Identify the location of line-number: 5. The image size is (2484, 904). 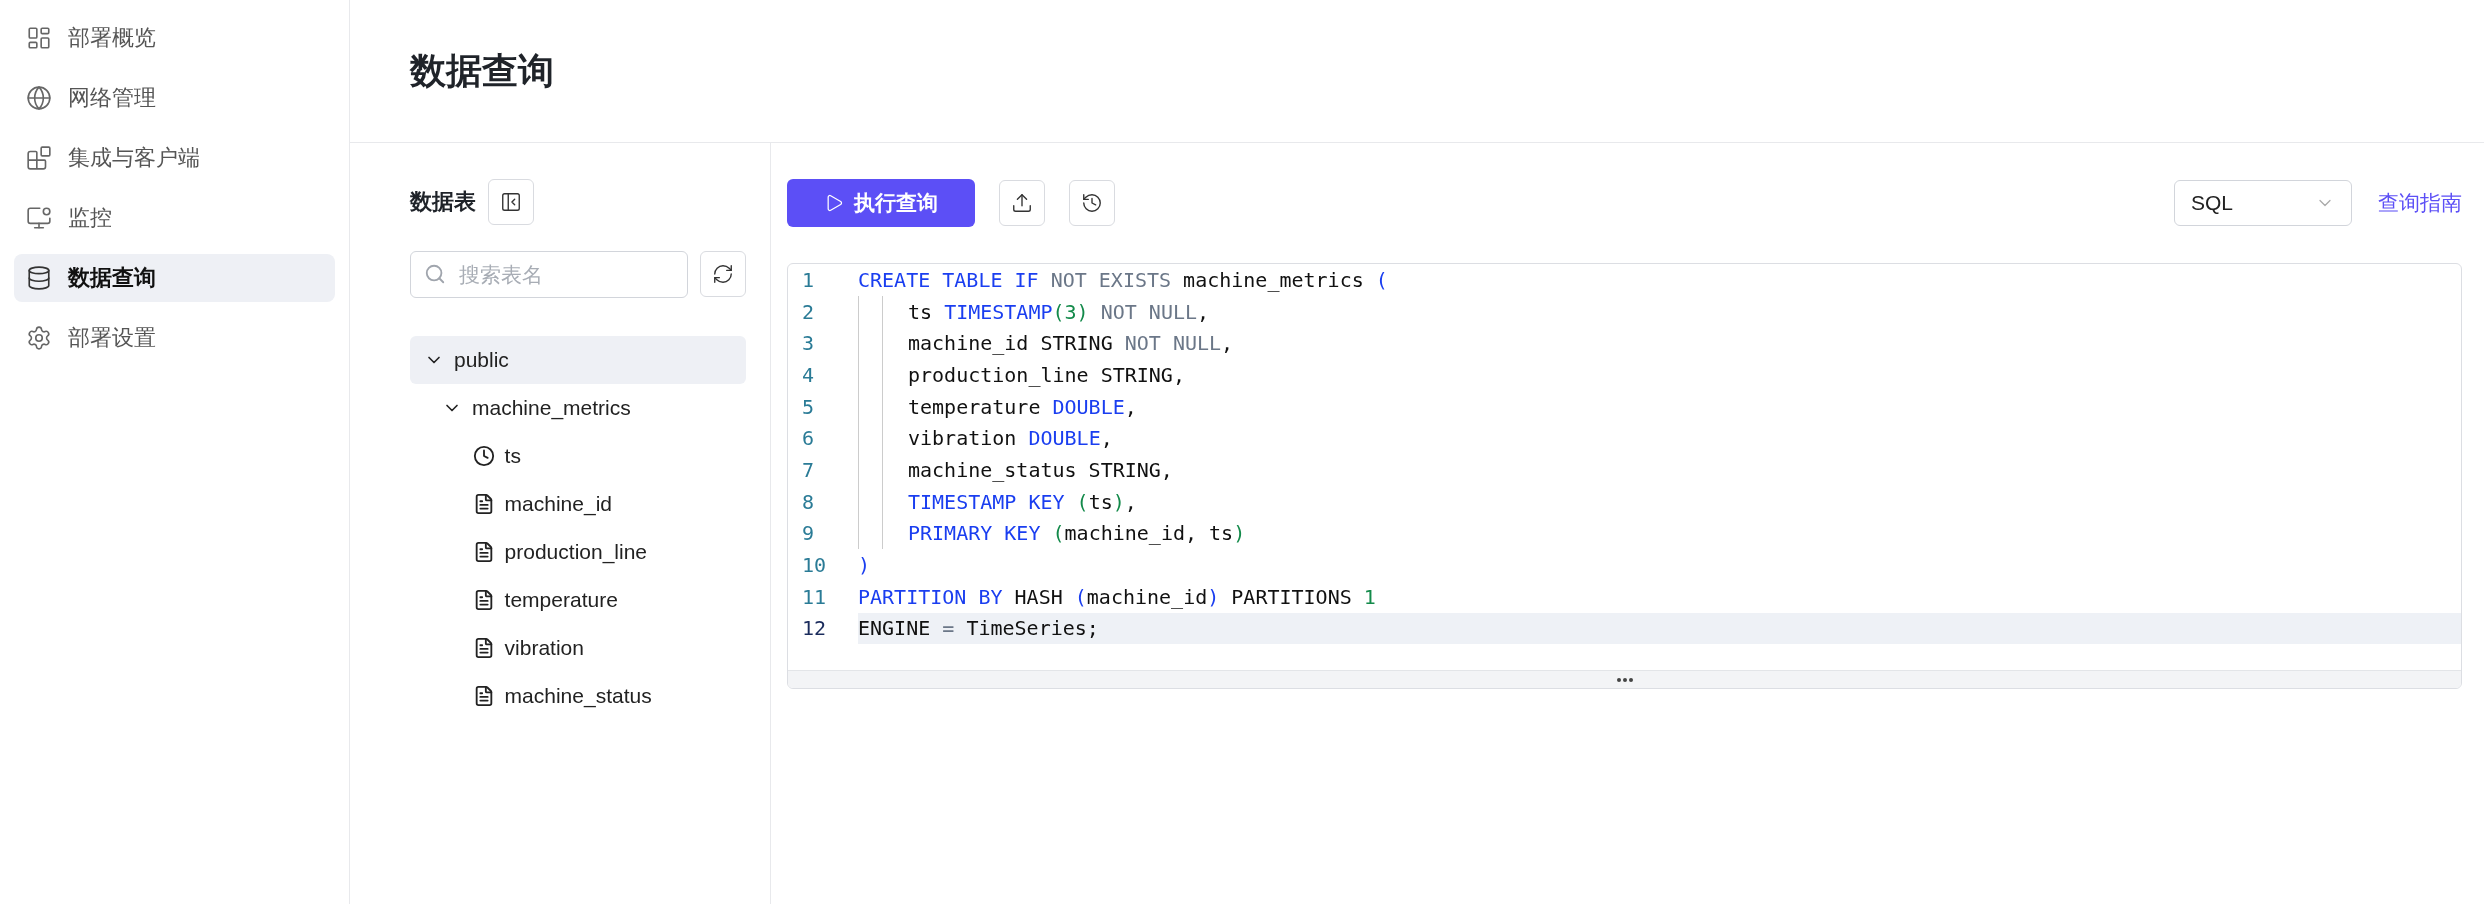
(808, 406).